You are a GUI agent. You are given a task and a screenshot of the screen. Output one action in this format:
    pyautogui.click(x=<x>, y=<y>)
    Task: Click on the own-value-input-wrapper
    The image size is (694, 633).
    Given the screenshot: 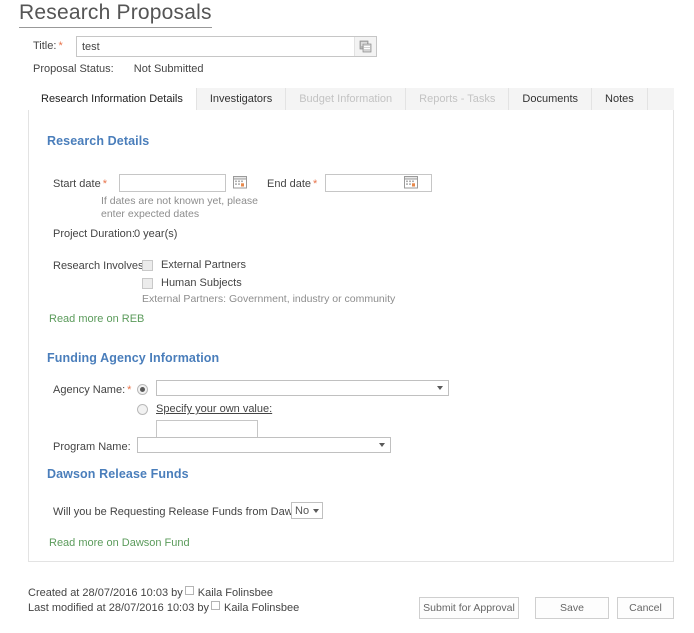 What is the action you would take?
    pyautogui.click(x=207, y=429)
    